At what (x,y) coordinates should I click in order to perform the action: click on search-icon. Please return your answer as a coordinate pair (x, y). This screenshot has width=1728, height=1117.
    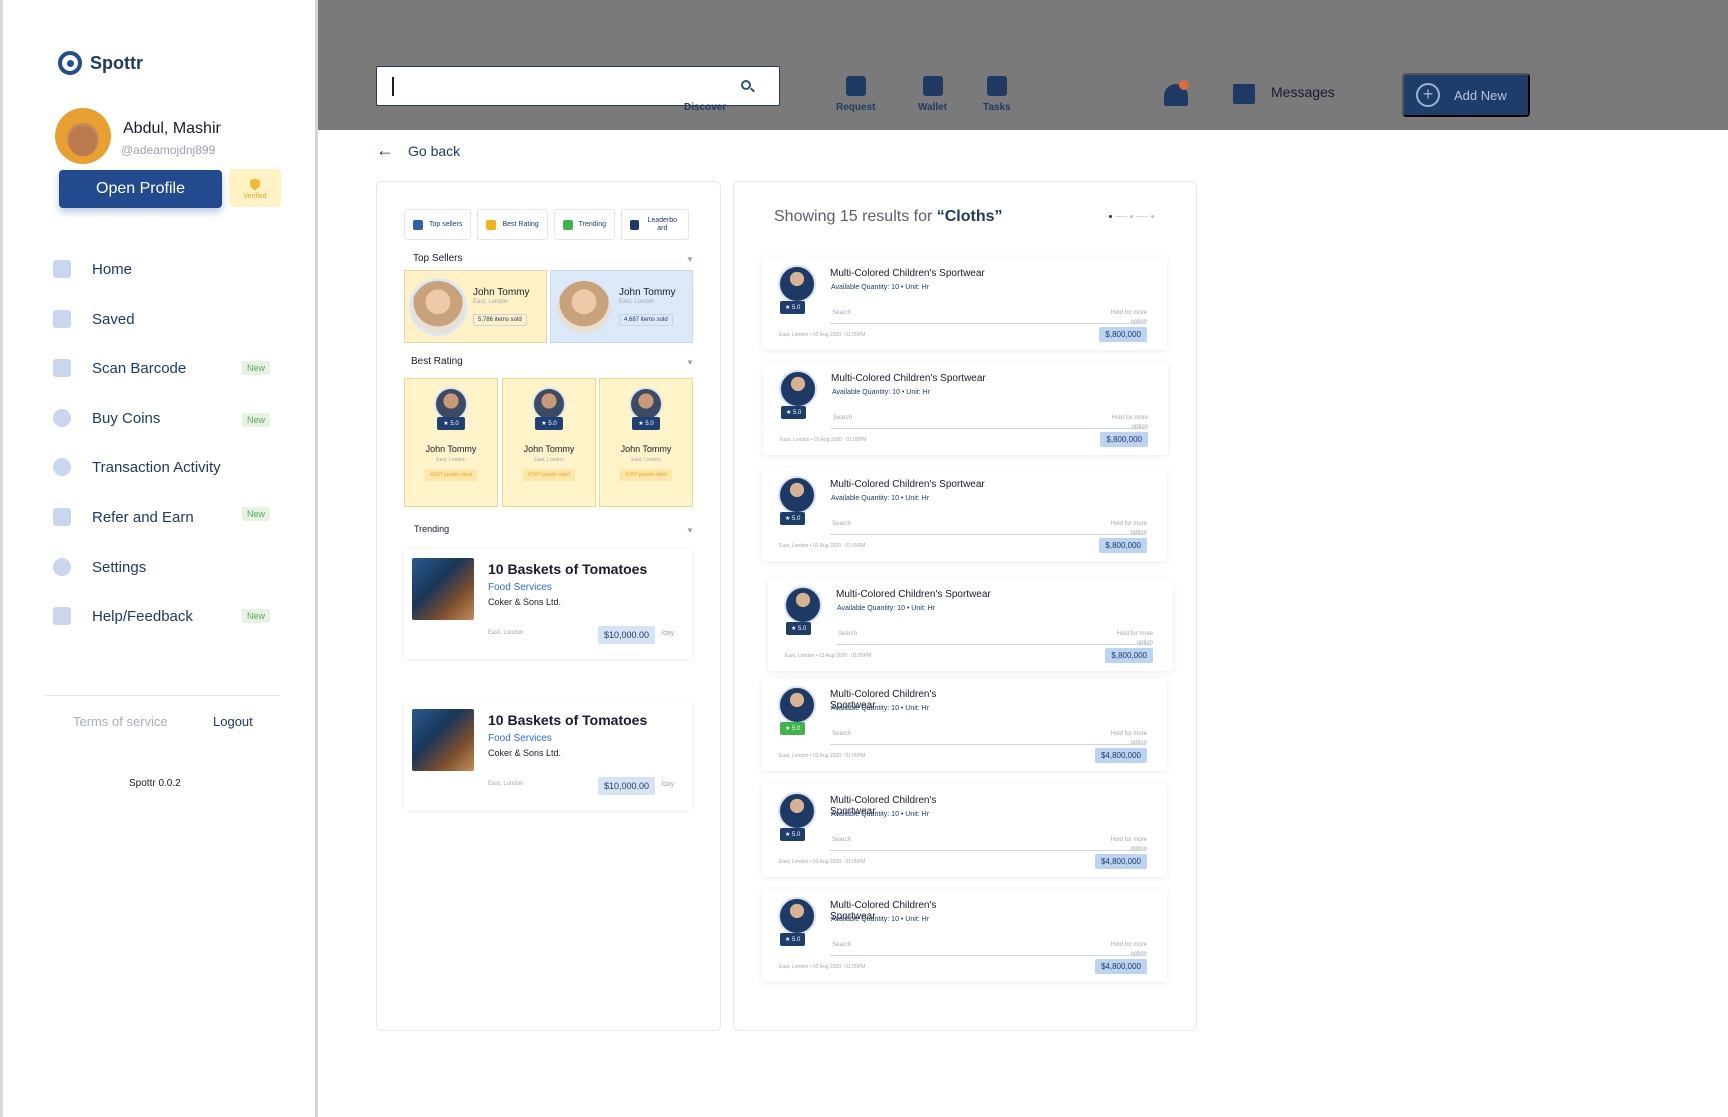
    Looking at the image, I should click on (746, 85).